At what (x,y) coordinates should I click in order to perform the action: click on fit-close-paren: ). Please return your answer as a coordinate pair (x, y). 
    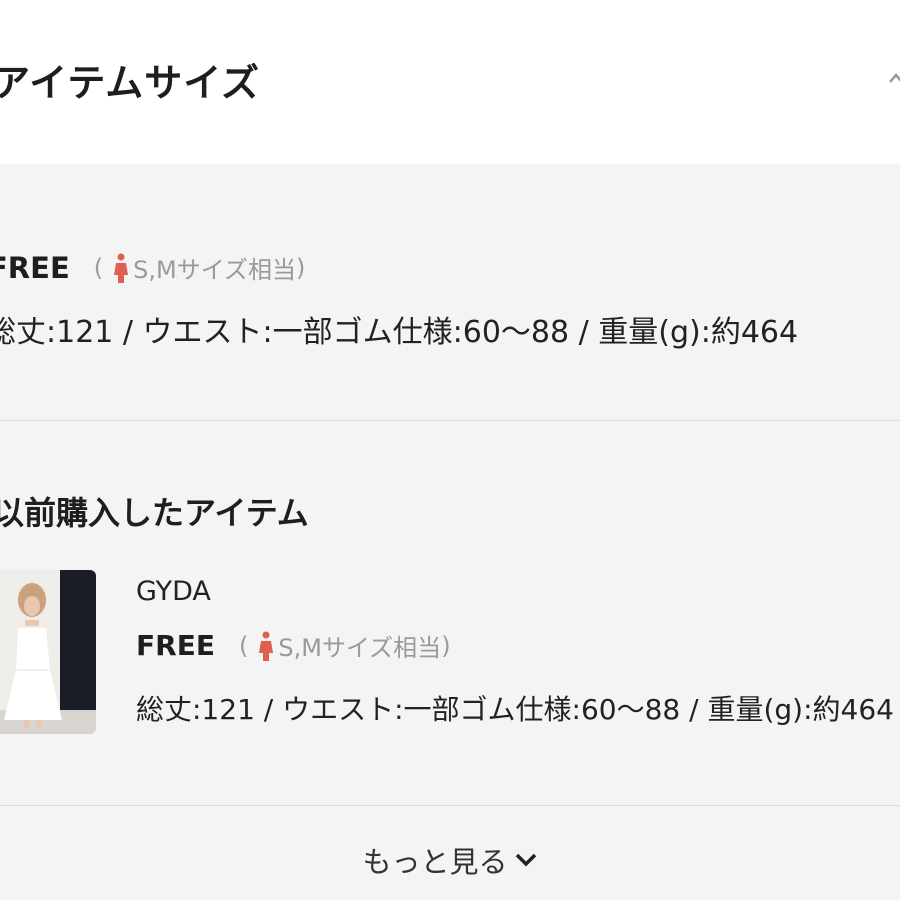
    Looking at the image, I should click on (301, 267).